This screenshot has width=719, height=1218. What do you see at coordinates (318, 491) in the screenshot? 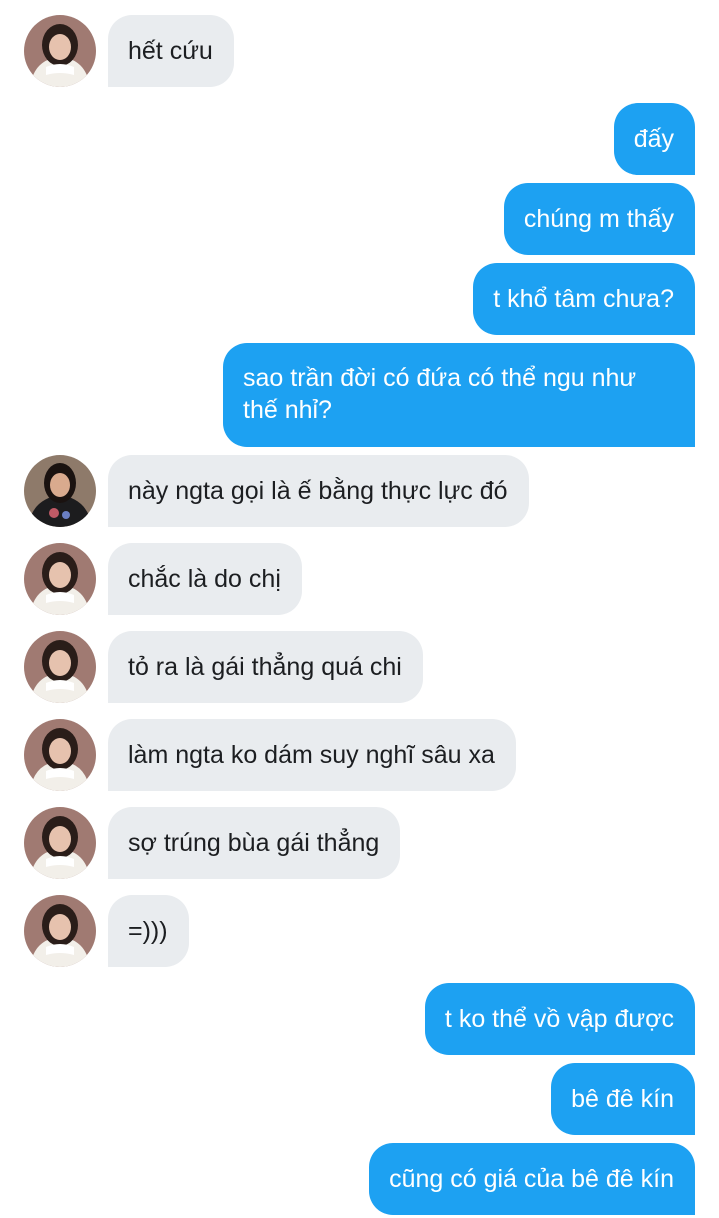
I see `message-bubble-incoming: này ngta gọi là ế bằng thực lực đó` at bounding box center [318, 491].